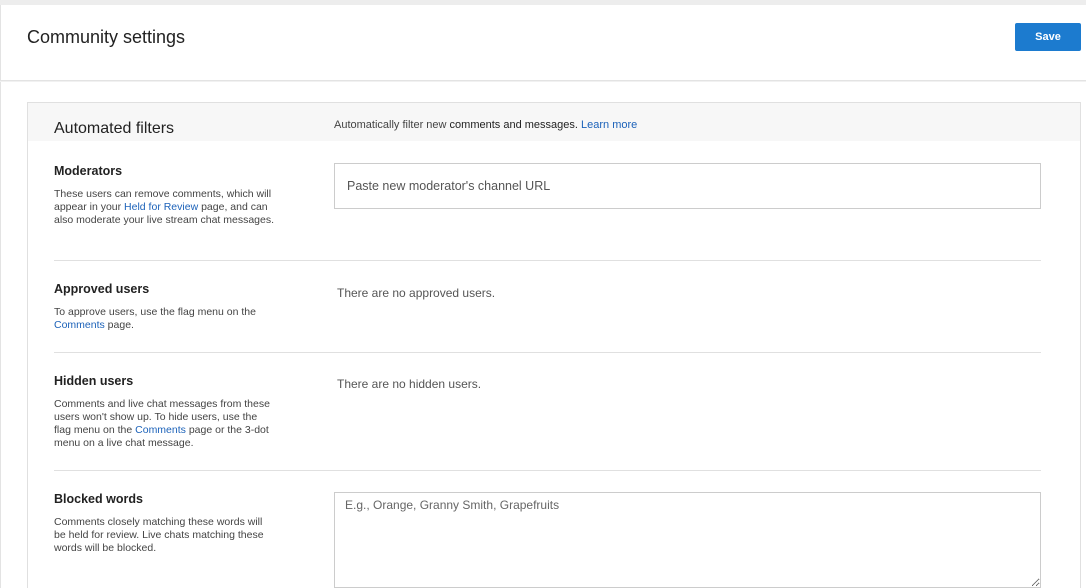  I want to click on card-desc-bold: comments and messages., so click(513, 125).